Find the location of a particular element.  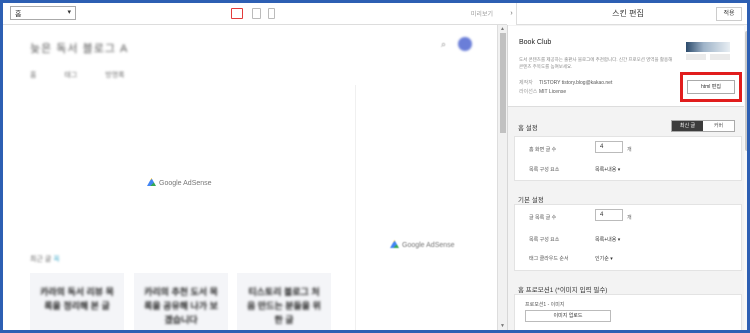

post-card: 카리의 추천 도서 목록을 공유해 나가 보겠습니다 is located at coordinates (181, 301).